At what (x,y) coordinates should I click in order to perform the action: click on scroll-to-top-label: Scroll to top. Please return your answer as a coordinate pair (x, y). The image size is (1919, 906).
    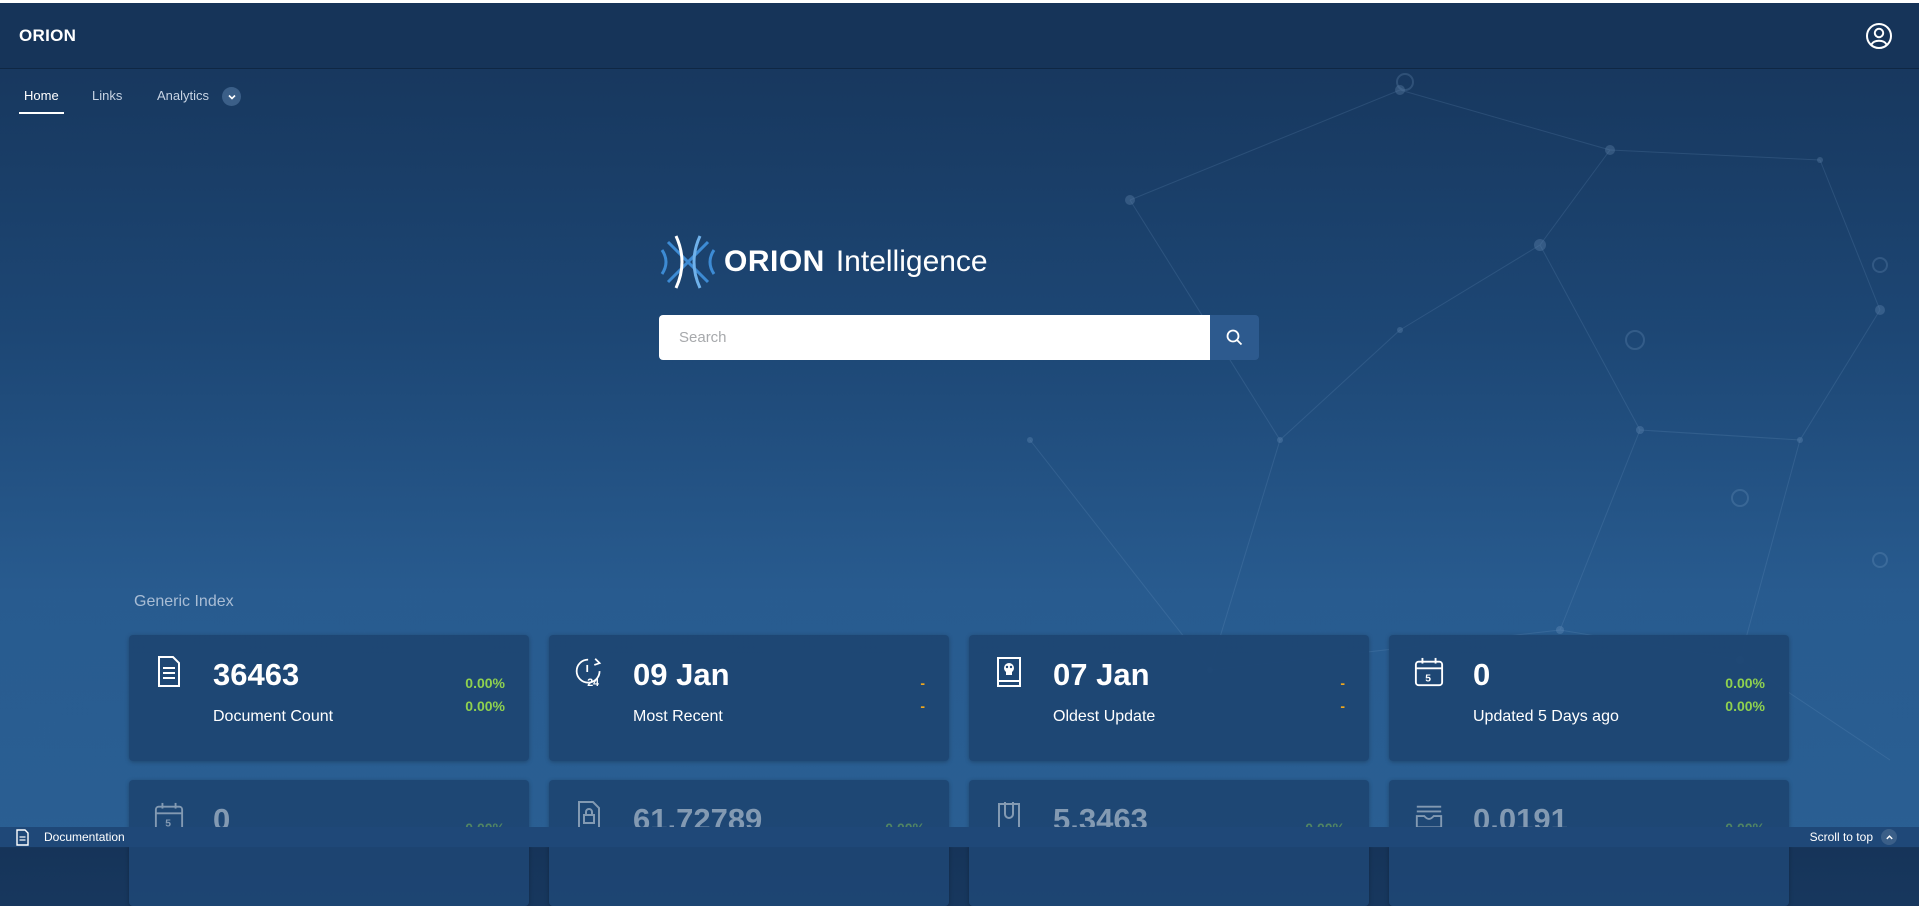
    Looking at the image, I should click on (1841, 837).